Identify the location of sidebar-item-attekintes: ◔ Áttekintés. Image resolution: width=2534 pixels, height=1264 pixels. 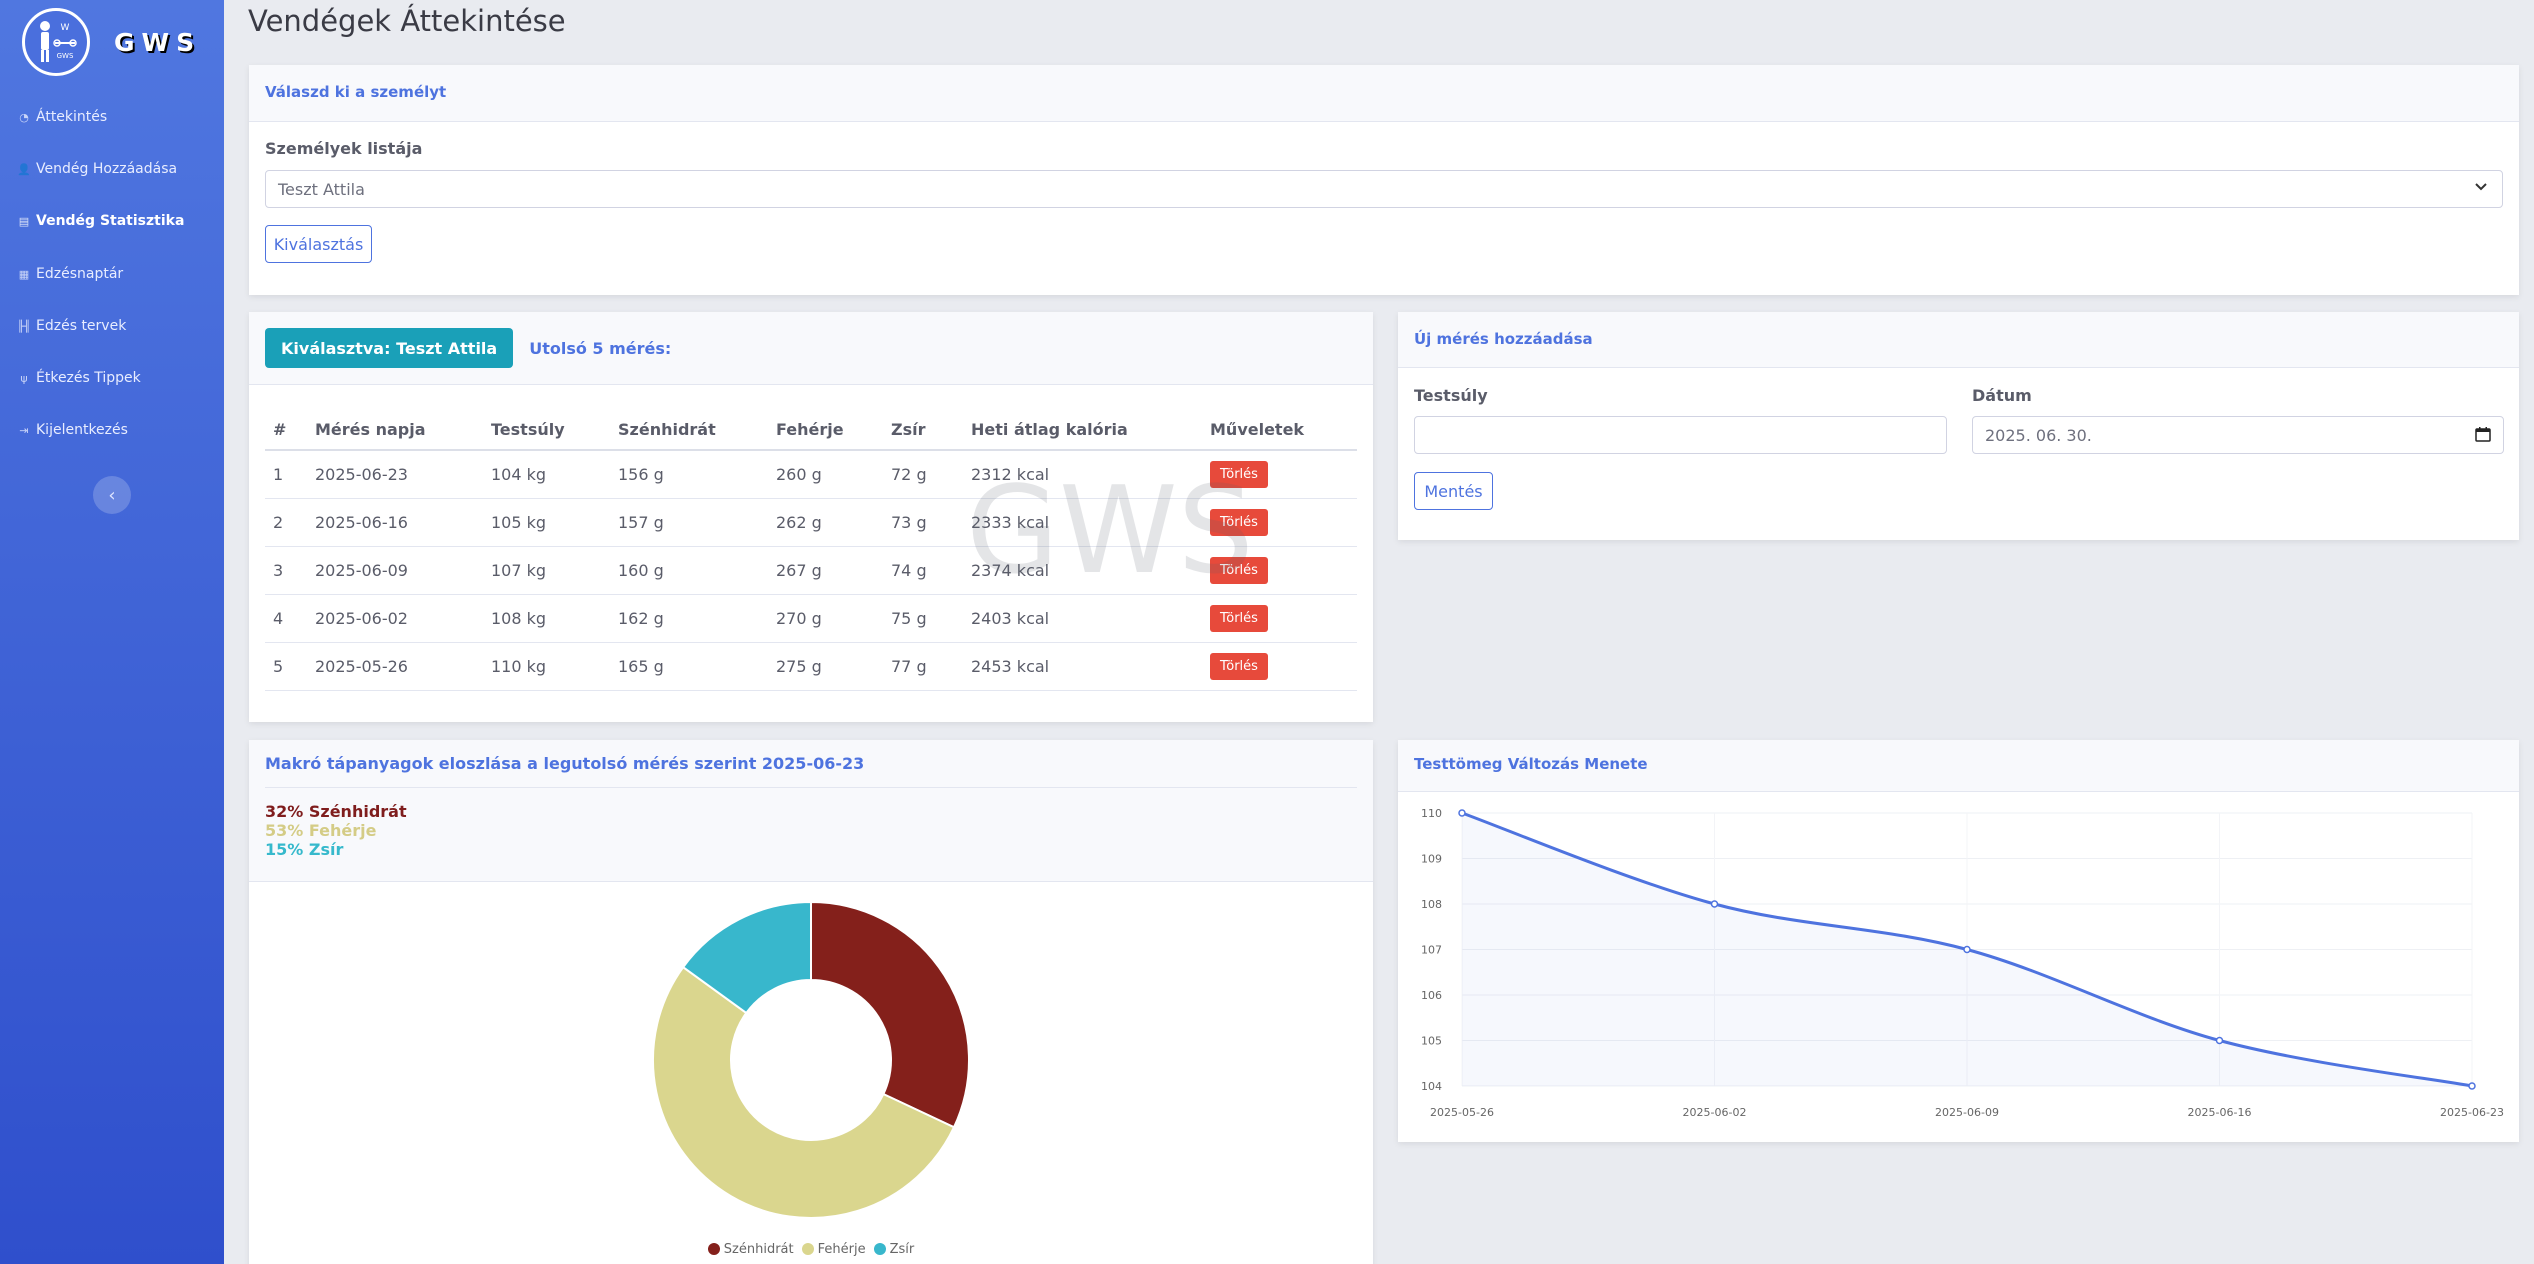
(61, 117).